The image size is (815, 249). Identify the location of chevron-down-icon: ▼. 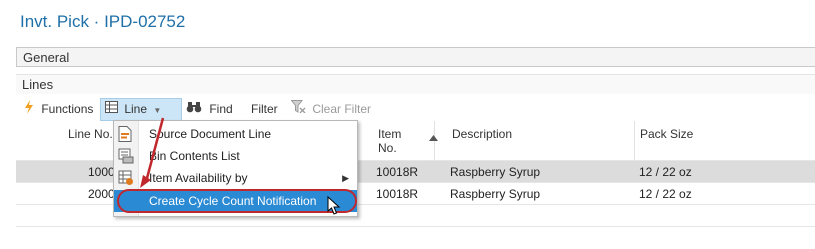
(157, 110).